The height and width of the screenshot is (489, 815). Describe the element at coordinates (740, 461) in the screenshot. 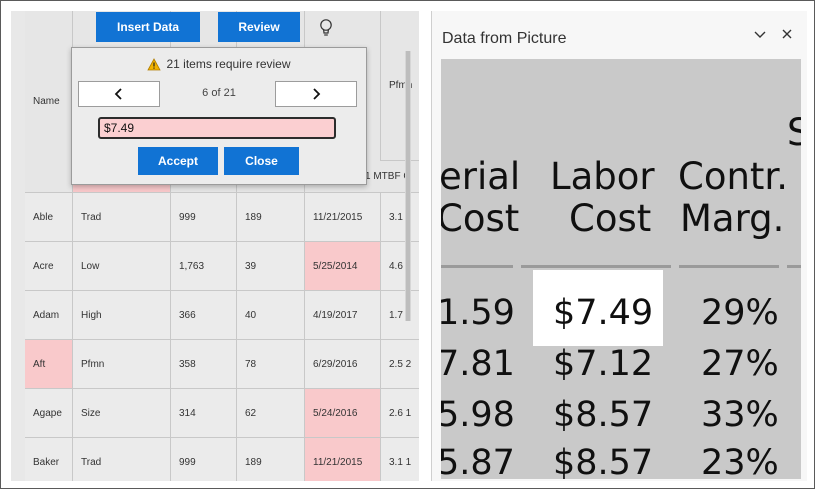

I see `picture-cell: 23%` at that location.